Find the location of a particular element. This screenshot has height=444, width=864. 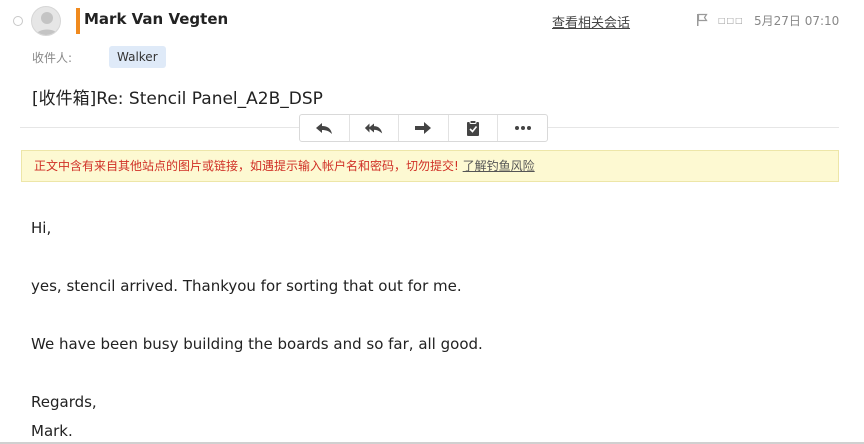

body-line: Mark. is located at coordinates (52, 431).